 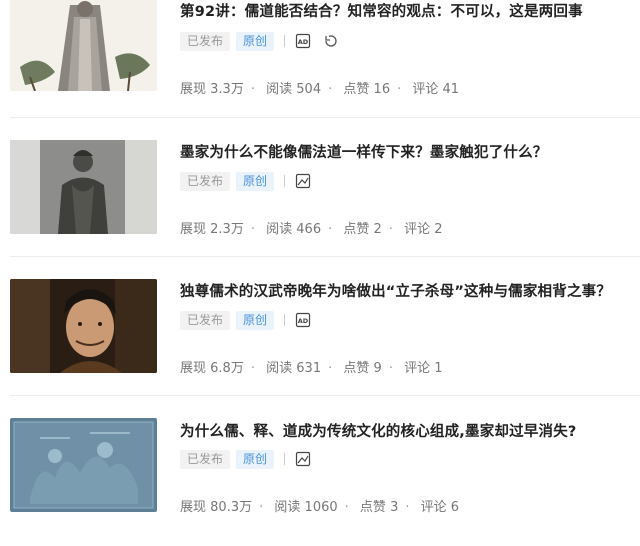 What do you see at coordinates (377, 368) in the screenshot?
I see `likes-value: 9` at bounding box center [377, 368].